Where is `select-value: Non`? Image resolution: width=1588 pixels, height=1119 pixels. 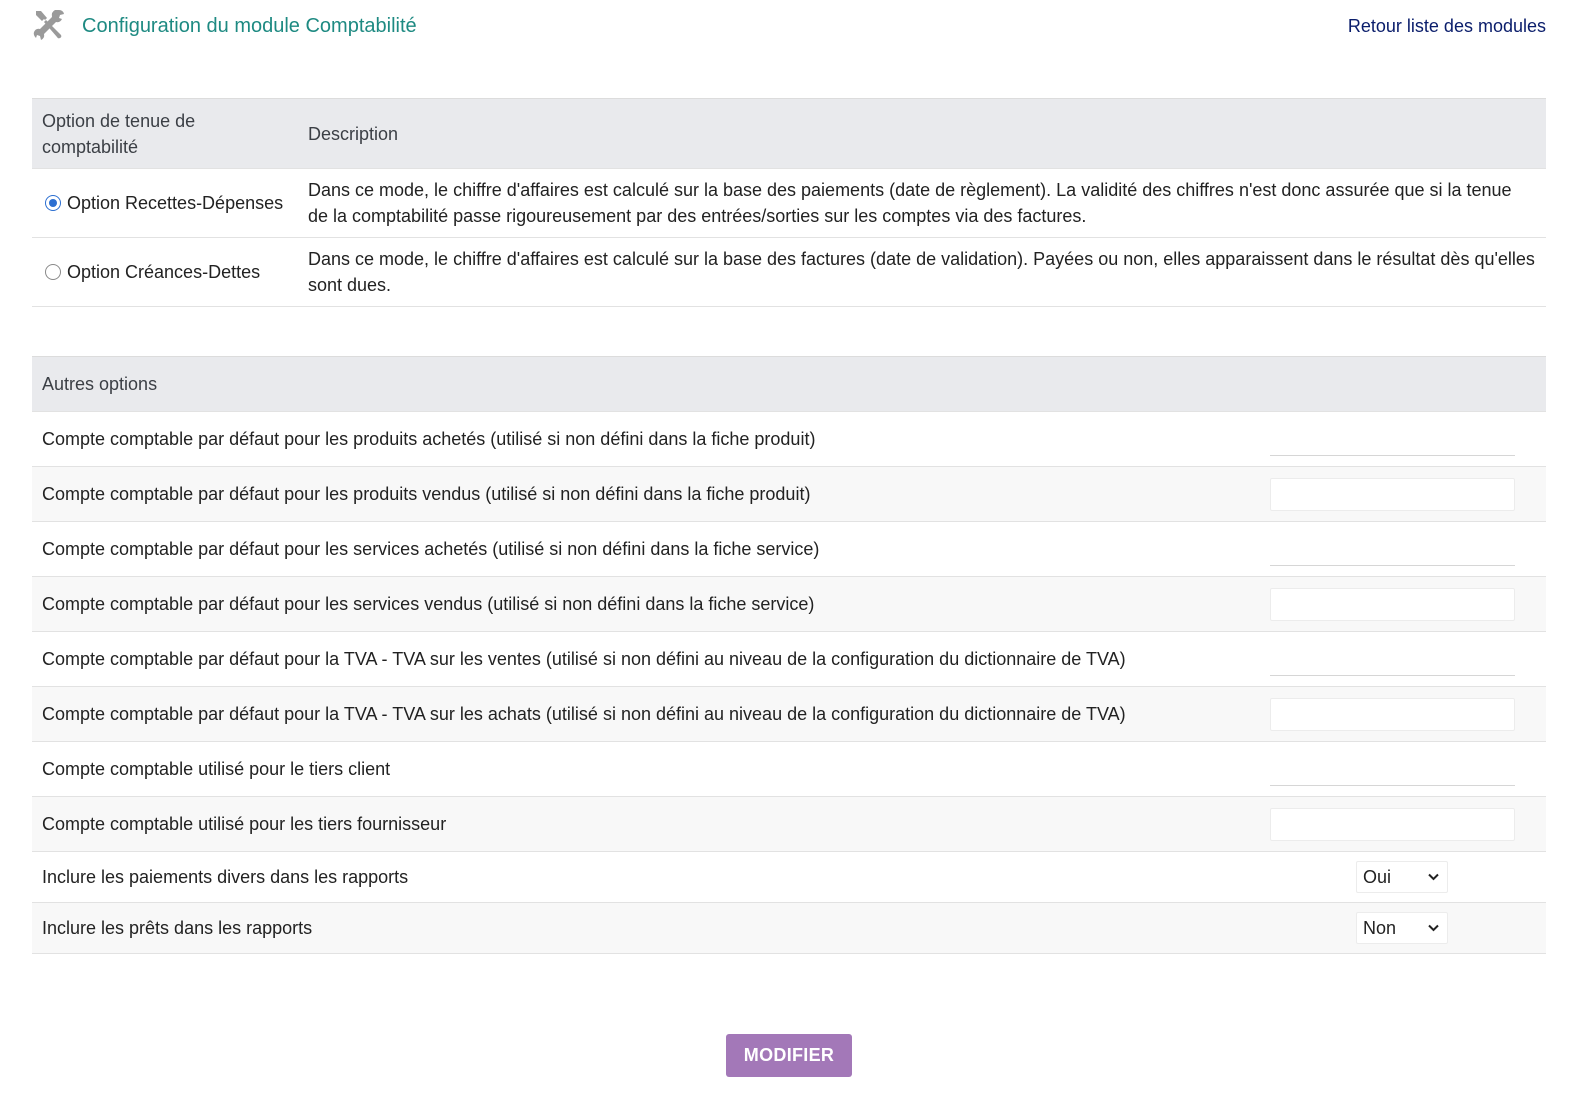
select-value: Non is located at coordinates (1380, 928).